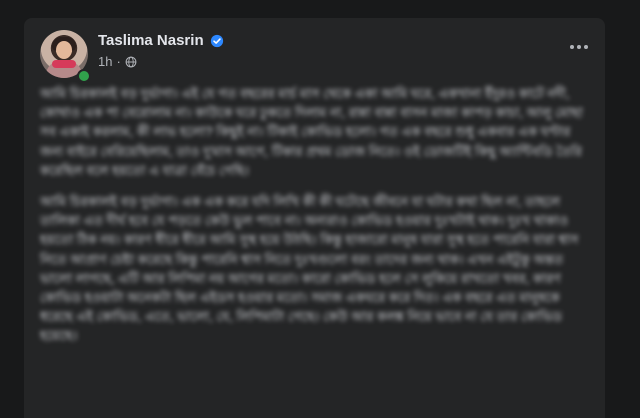 Image resolution: width=640 pixels, height=418 pixels. What do you see at coordinates (217, 41) in the screenshot?
I see `verified-badge-icon` at bounding box center [217, 41].